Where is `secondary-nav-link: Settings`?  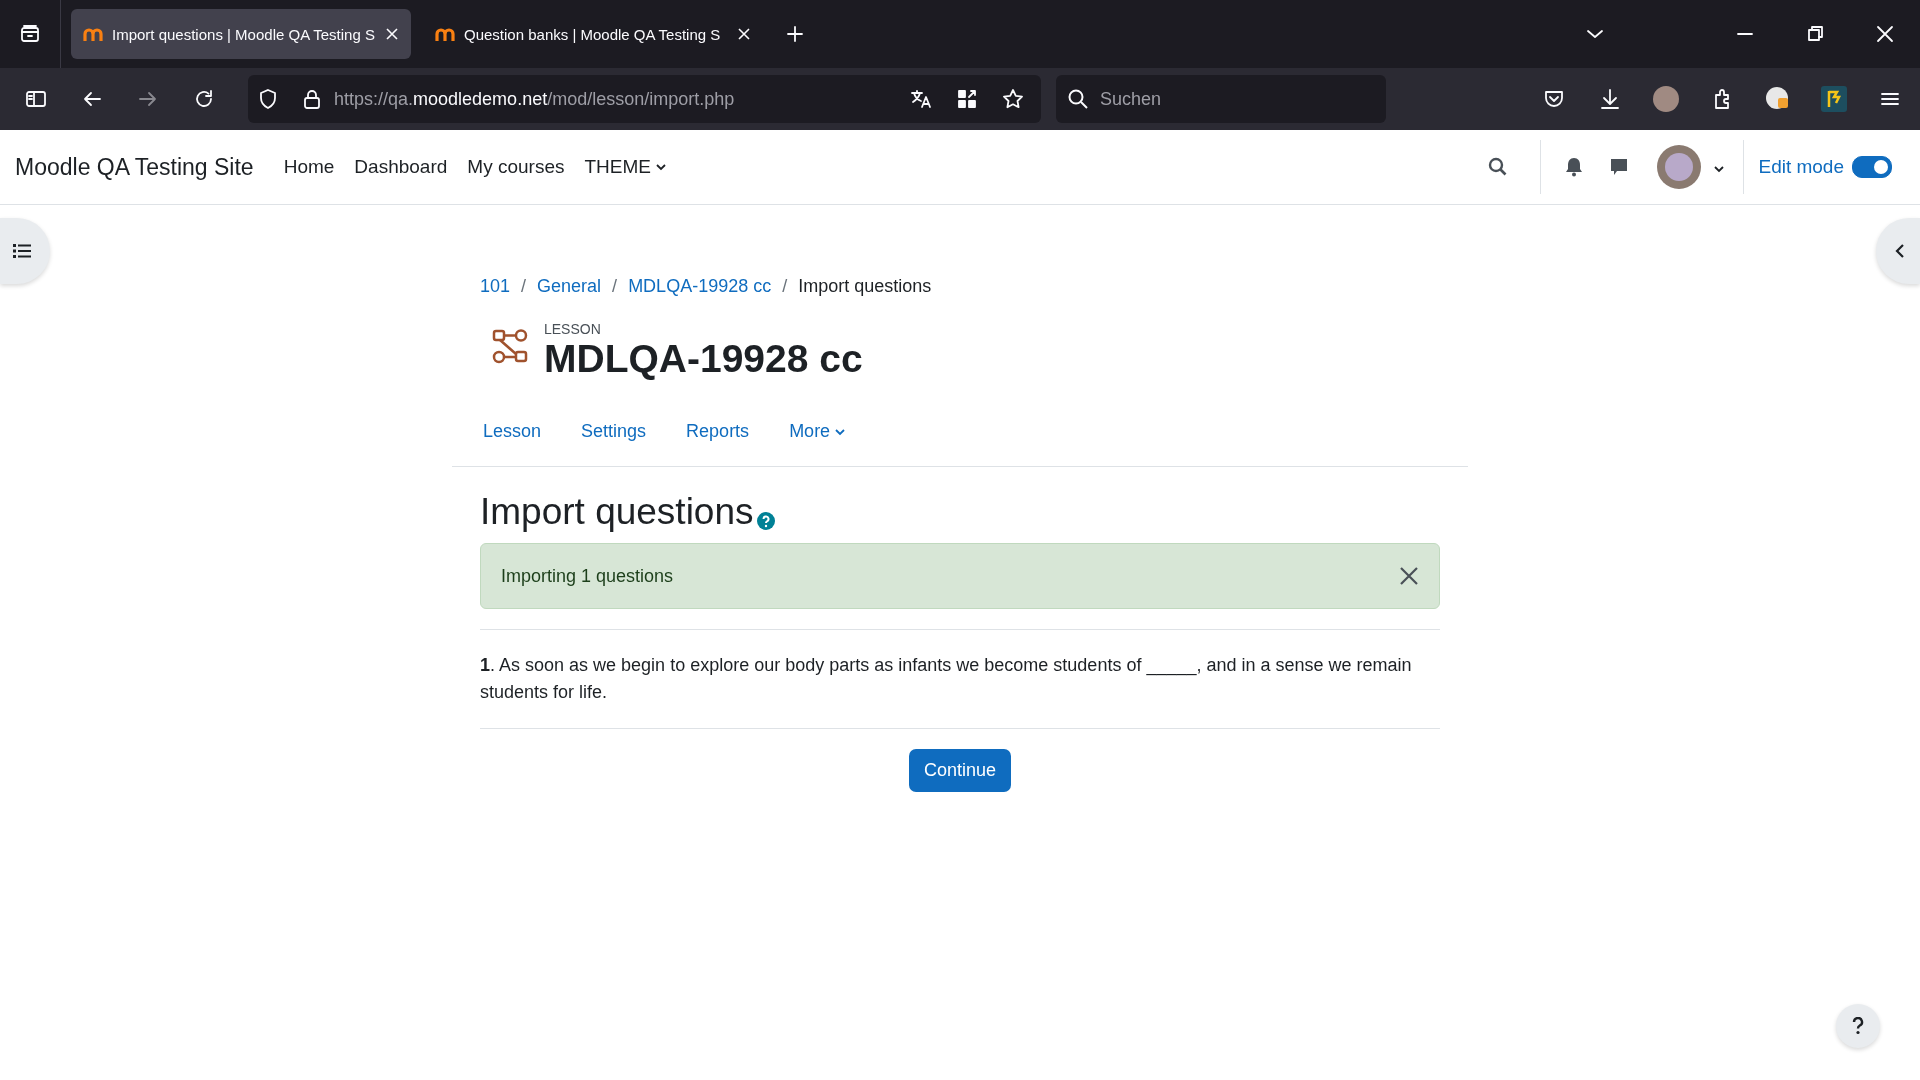
secondary-nav-link: Settings is located at coordinates (614, 431).